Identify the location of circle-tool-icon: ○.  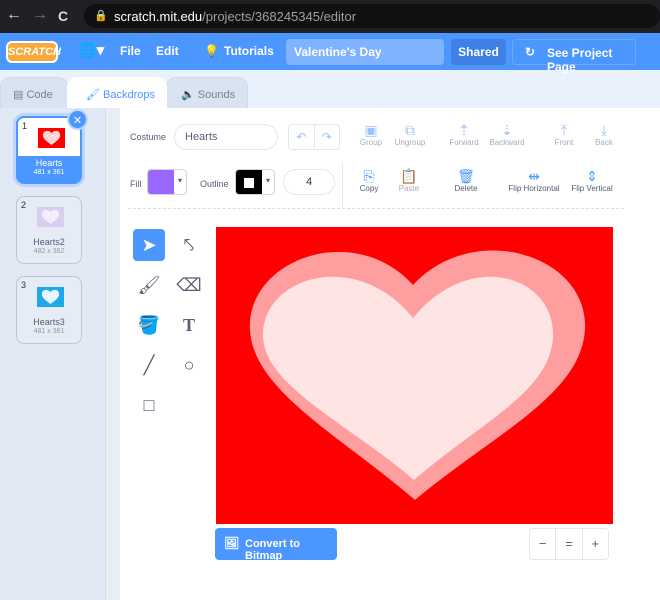
(189, 365).